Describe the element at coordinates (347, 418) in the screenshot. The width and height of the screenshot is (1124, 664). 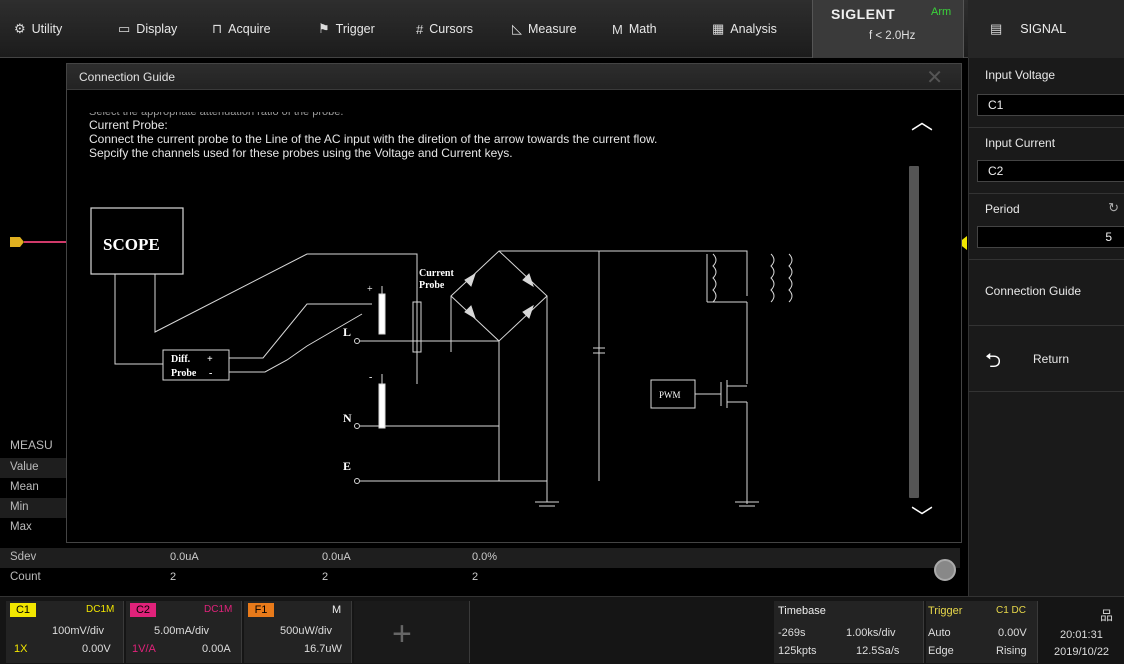
I see `terminal-n: N` at that location.